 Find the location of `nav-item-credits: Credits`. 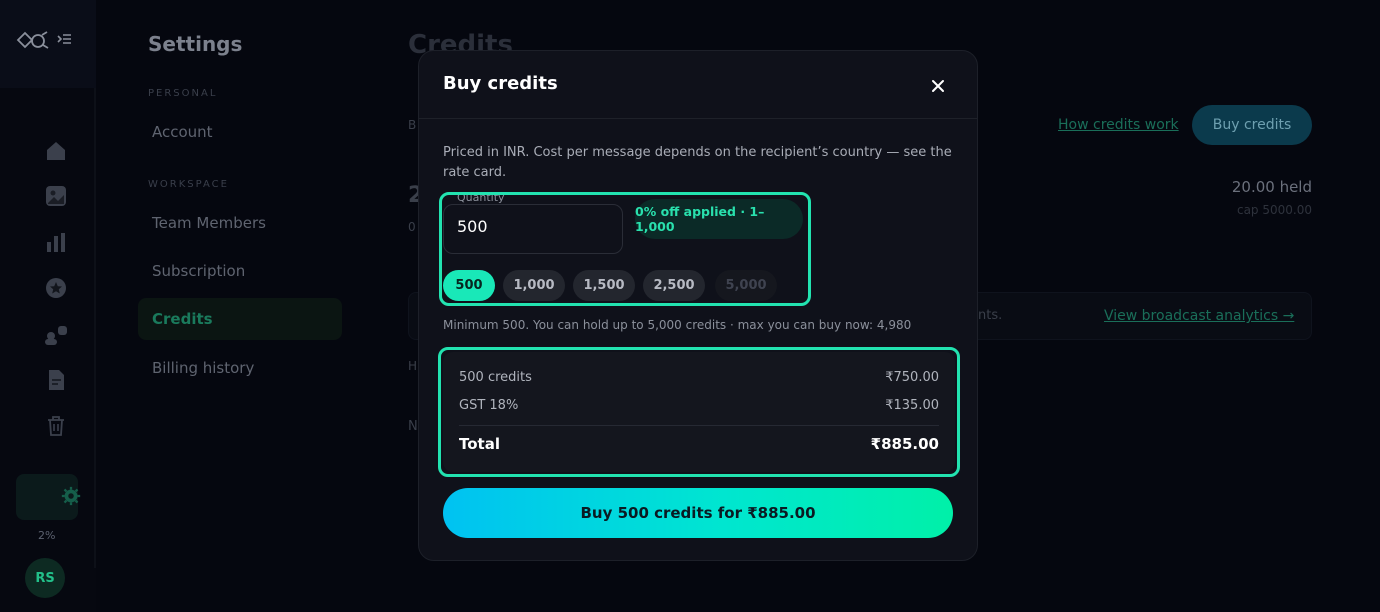

nav-item-credits: Credits is located at coordinates (182, 319).